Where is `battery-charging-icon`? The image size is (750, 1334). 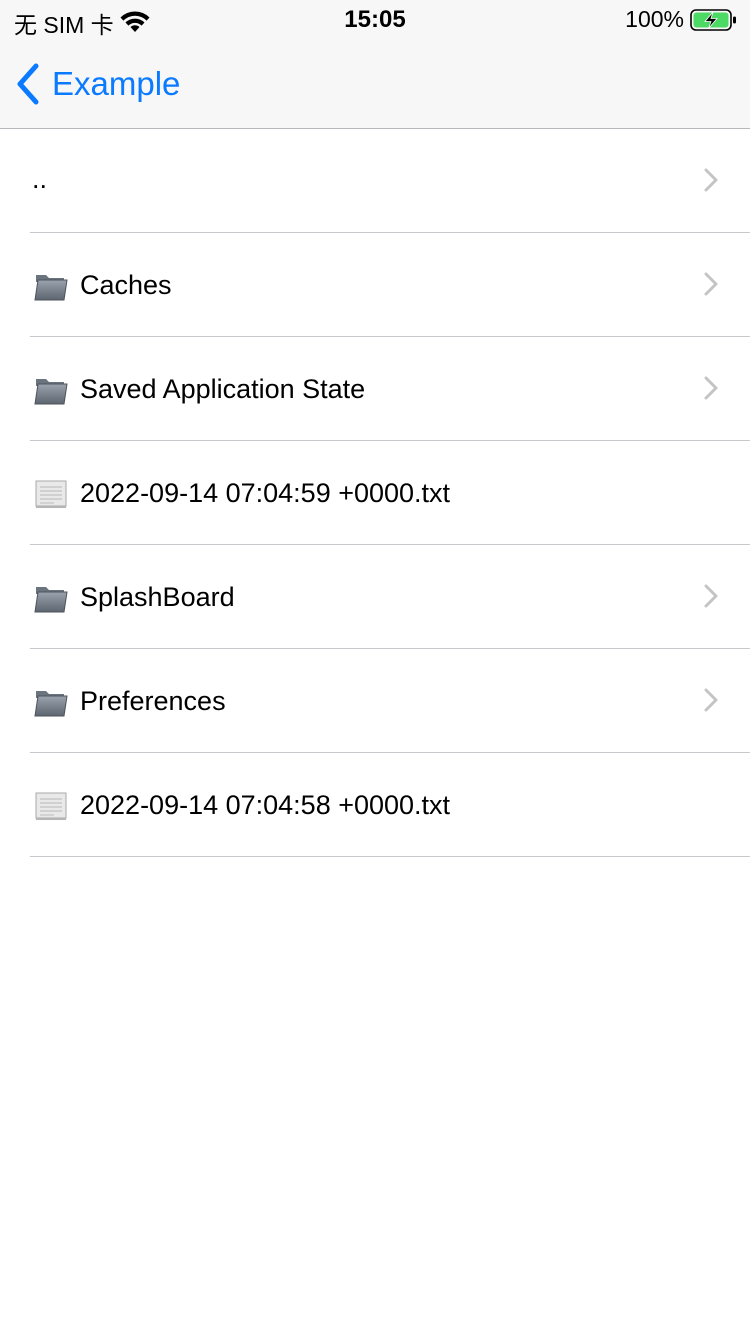
battery-charging-icon is located at coordinates (713, 20).